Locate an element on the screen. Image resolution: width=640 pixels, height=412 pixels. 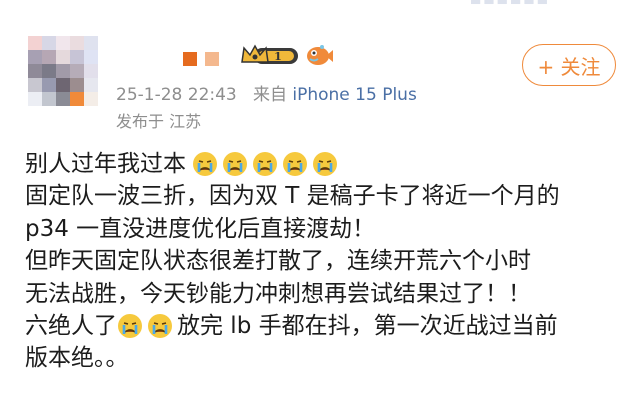
username-redacted is located at coordinates (190, 59).